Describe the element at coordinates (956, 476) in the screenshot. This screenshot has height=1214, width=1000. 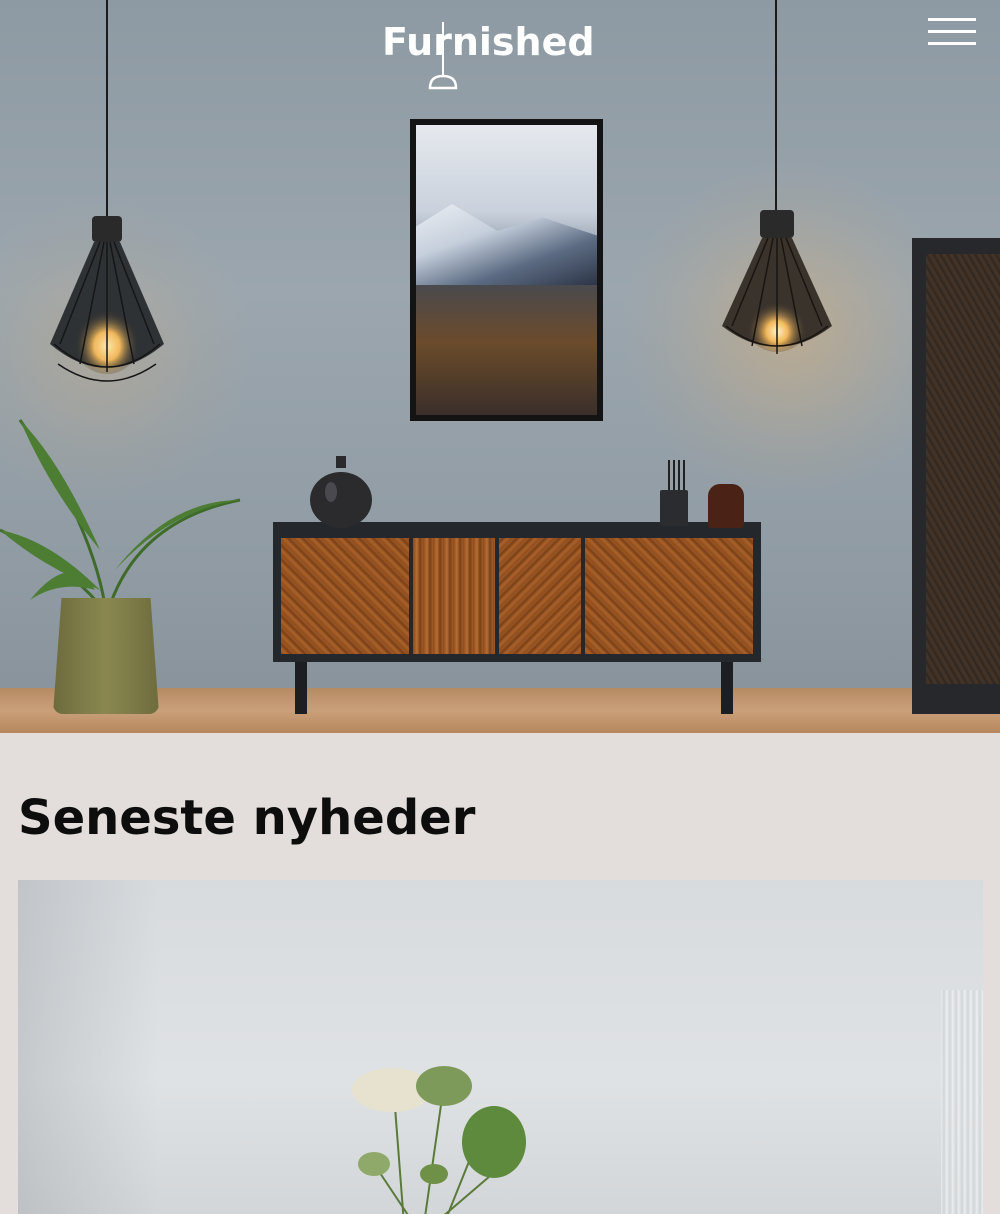
I see `cabinet` at that location.